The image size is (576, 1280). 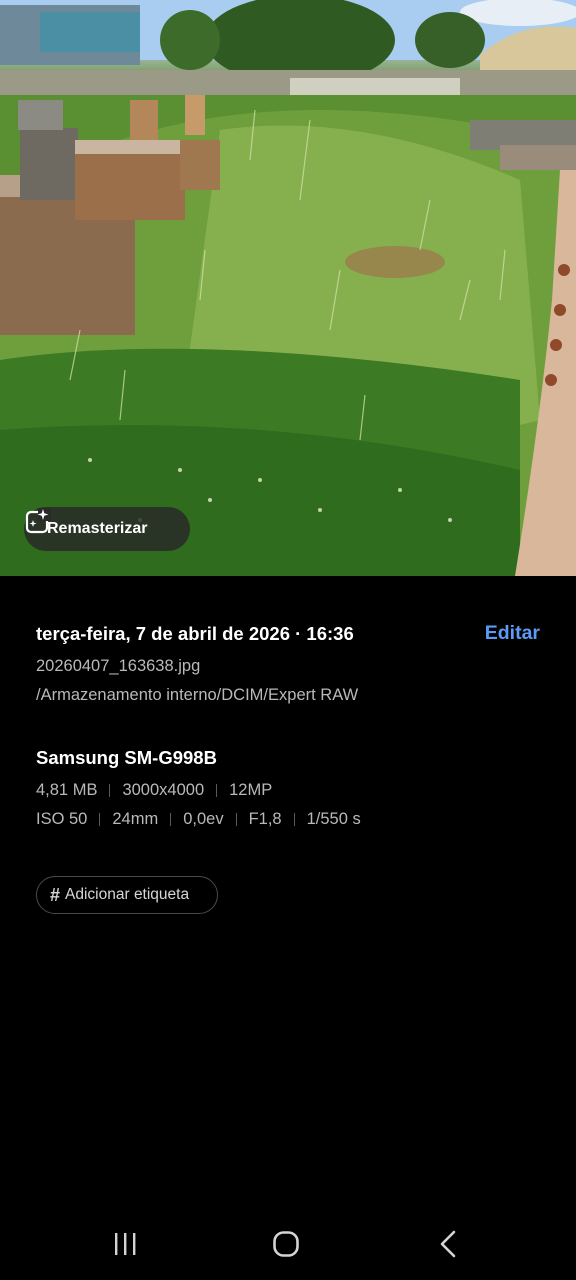 What do you see at coordinates (118, 666) in the screenshot?
I see `file-name: 20260407_163638.jpg` at bounding box center [118, 666].